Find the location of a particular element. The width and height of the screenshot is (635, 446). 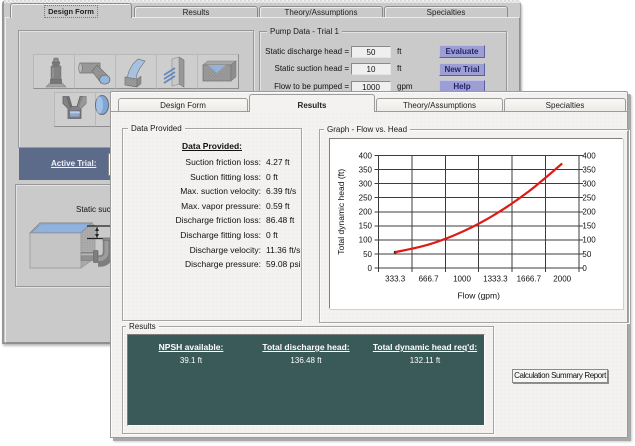

svg-text: 1666.7 is located at coordinates (529, 279).